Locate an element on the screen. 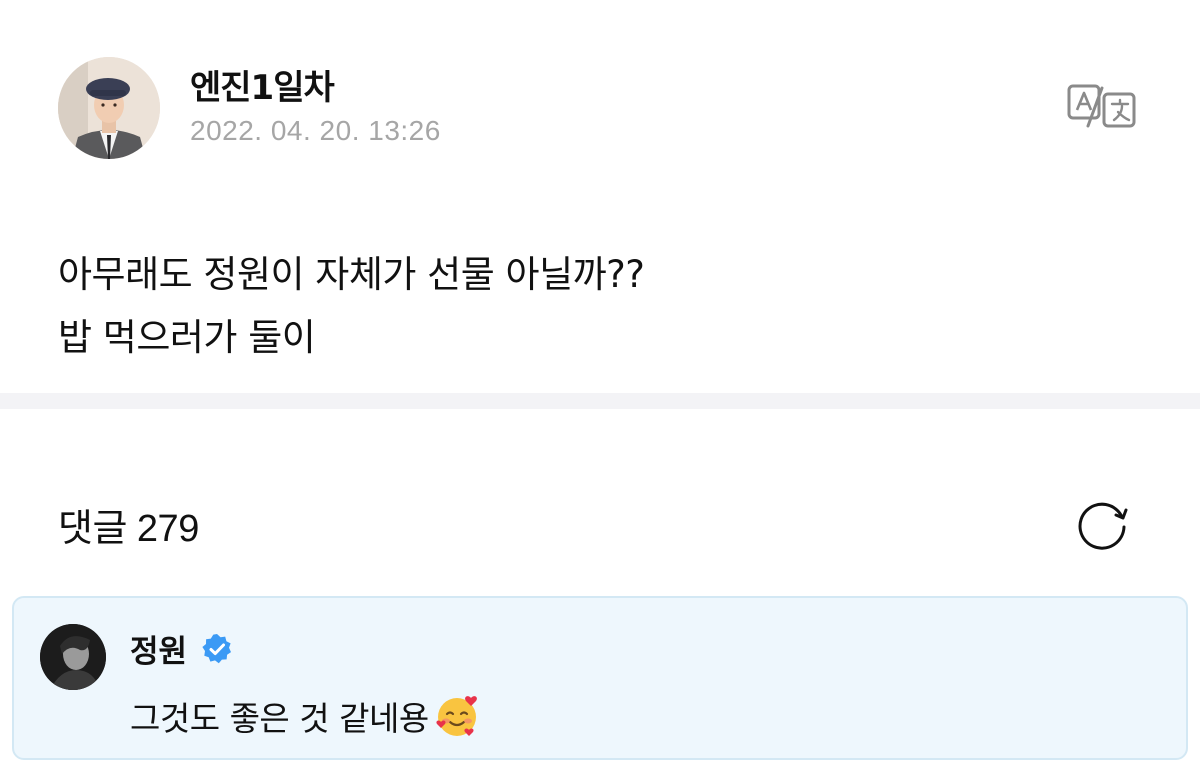 This screenshot has height=777, width=1200. post-body-line: 밥 먹으러가 둘이 is located at coordinates (187, 337).